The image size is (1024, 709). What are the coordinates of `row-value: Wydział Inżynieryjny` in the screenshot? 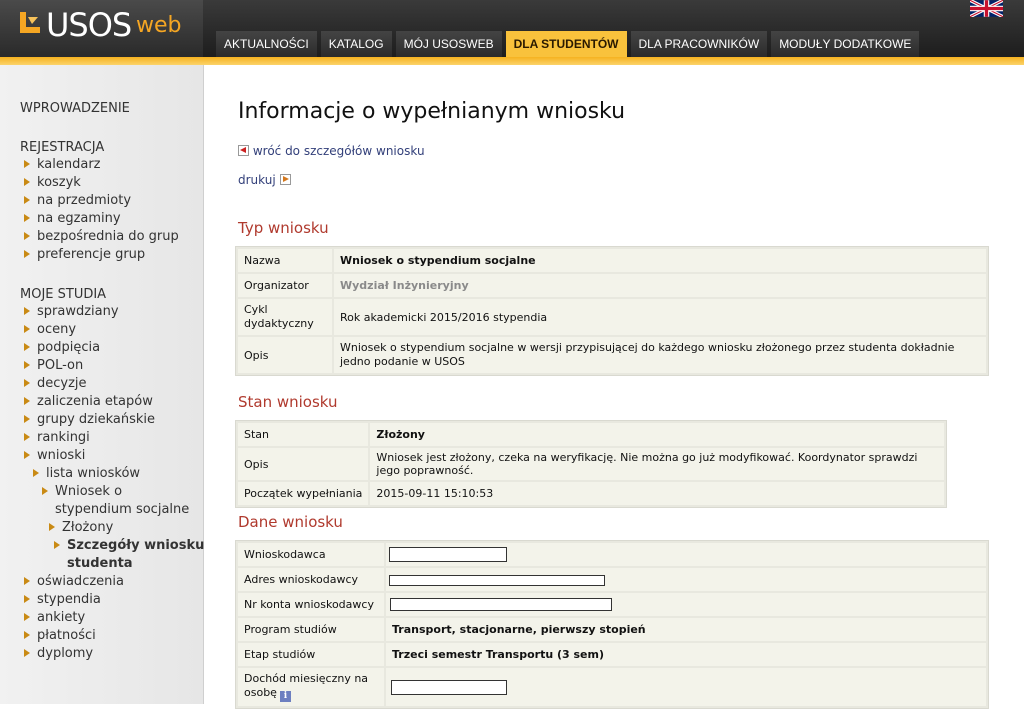 It's located at (660, 285).